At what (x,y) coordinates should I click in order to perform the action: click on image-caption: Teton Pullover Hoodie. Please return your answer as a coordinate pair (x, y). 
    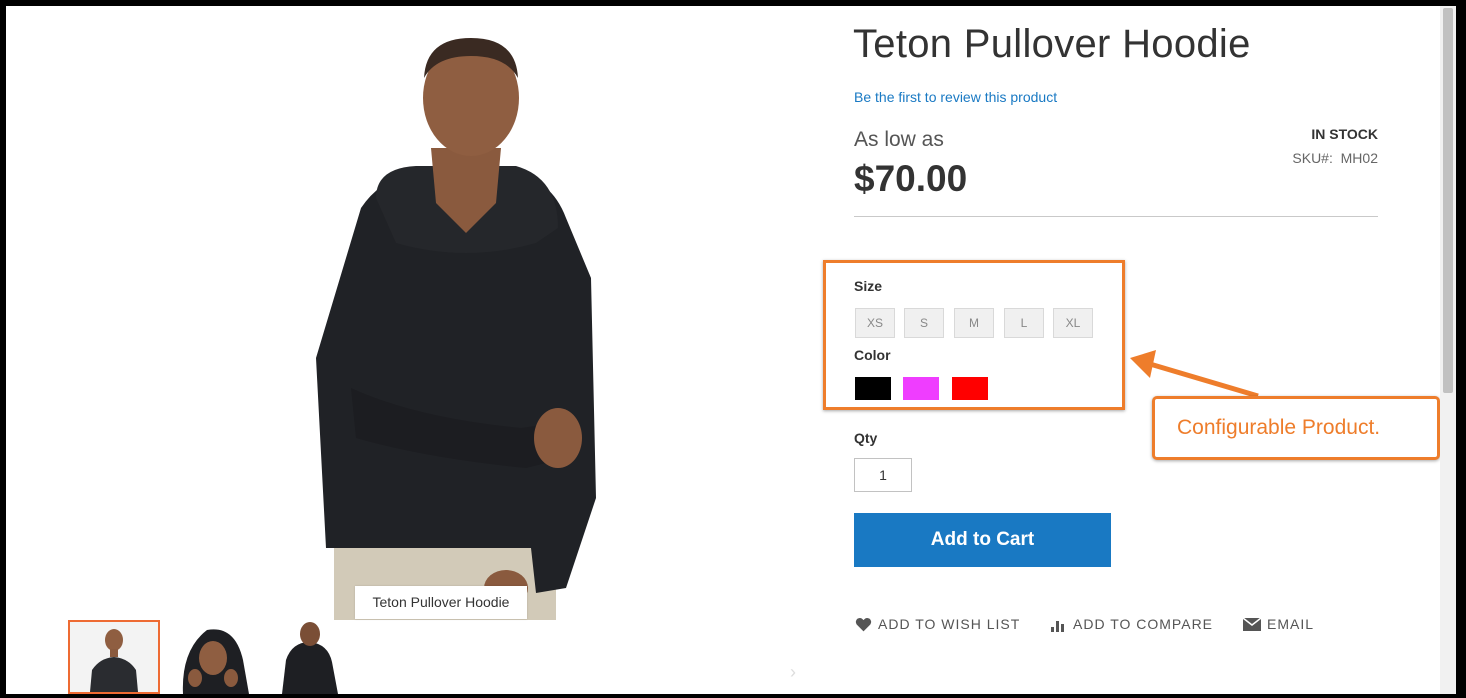
    Looking at the image, I should click on (441, 602).